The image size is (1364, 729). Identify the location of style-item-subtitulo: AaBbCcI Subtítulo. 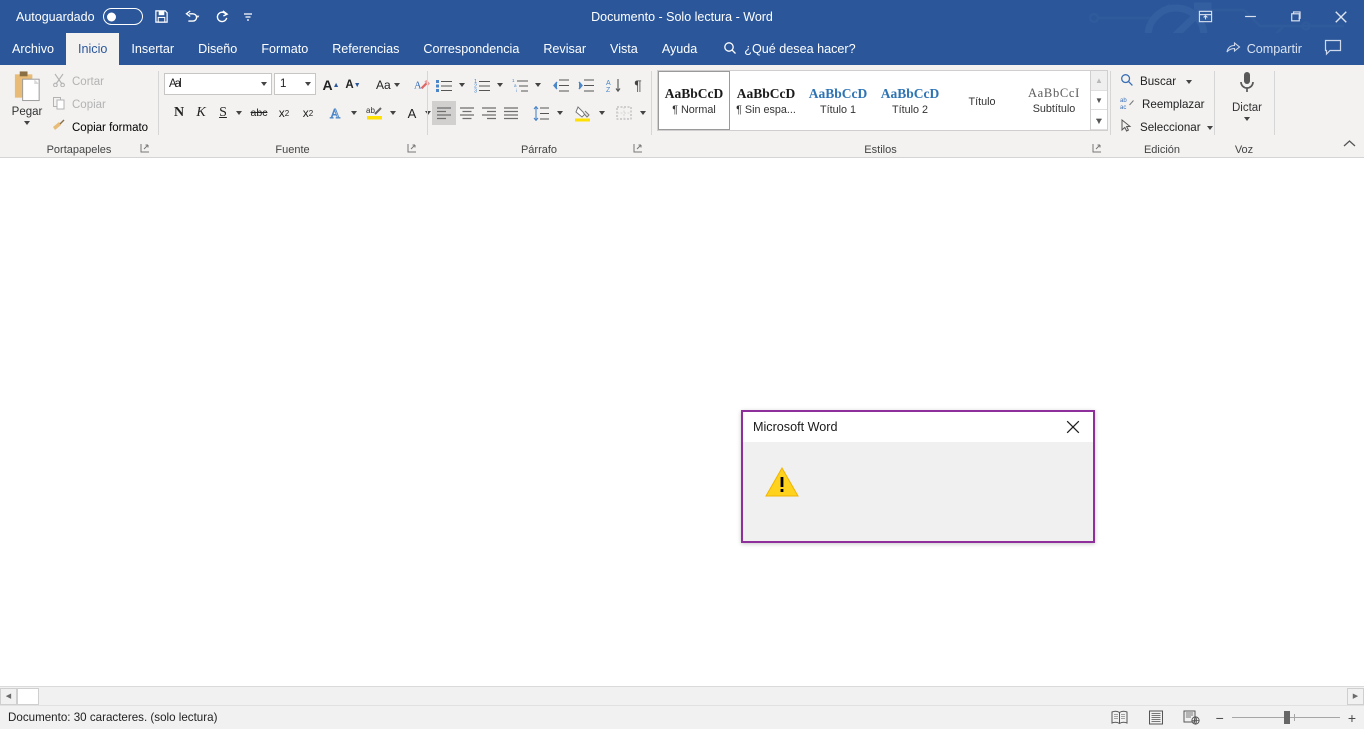
(1054, 100).